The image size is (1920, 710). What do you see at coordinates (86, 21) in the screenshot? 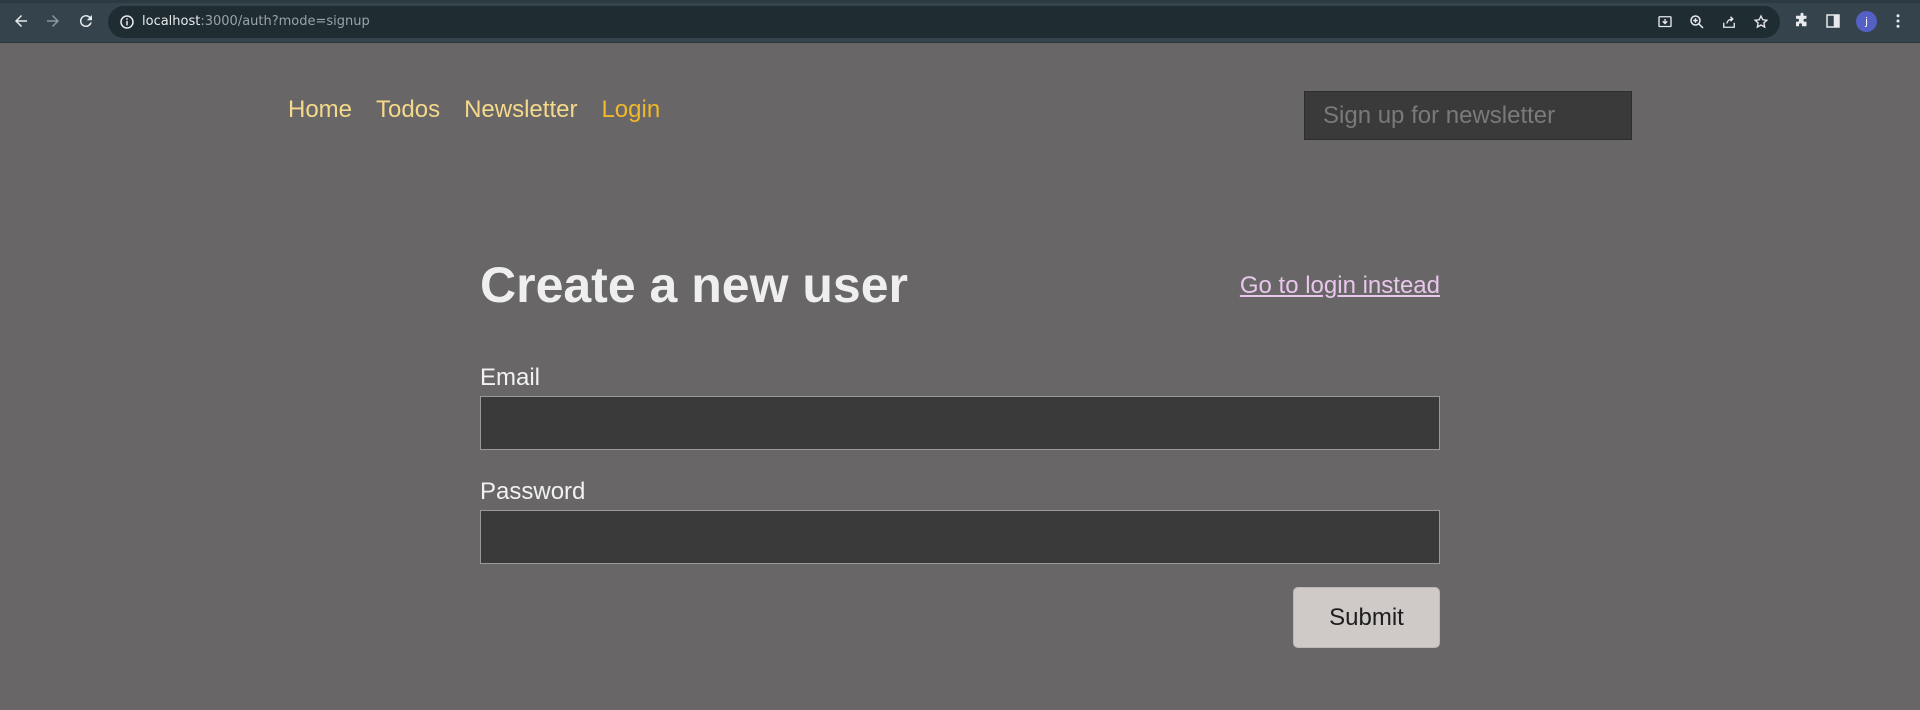
I see `reload-icon` at bounding box center [86, 21].